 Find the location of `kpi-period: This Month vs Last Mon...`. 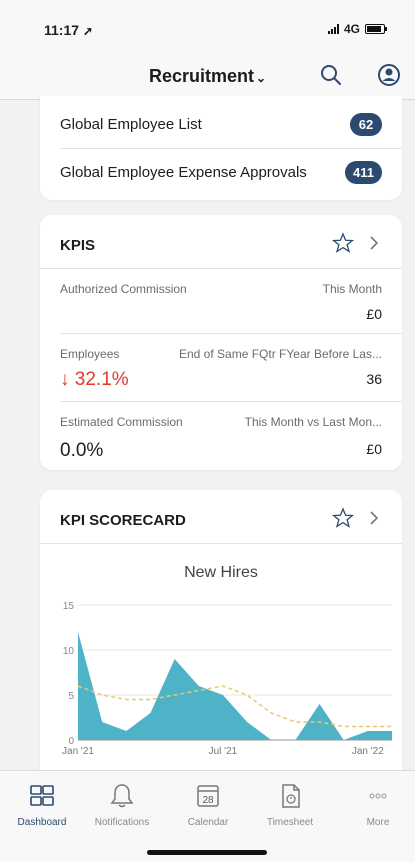

kpi-period: This Month vs Last Mon... is located at coordinates (313, 422).